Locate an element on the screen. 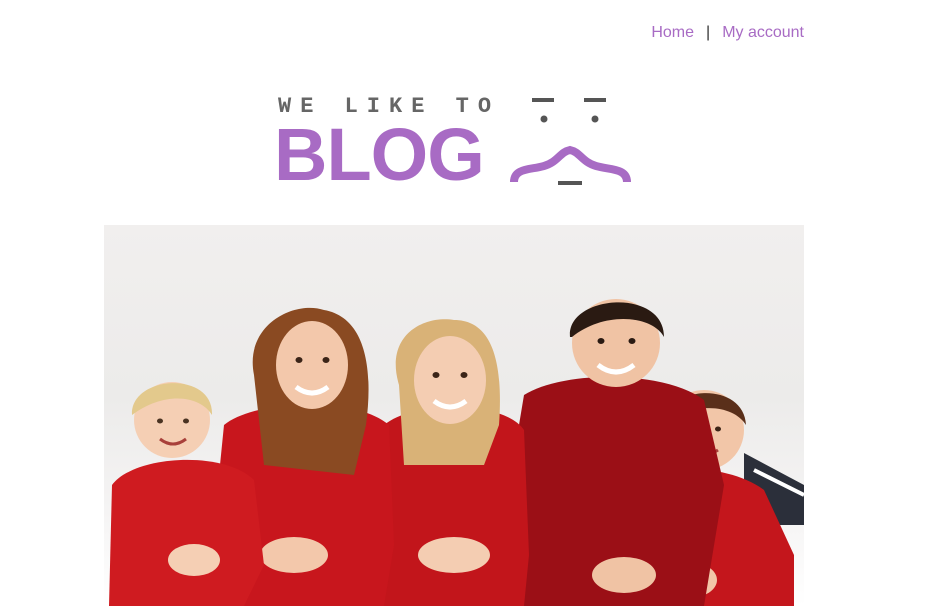 The width and height of the screenshot is (941, 606). nav-home-link: Home is located at coordinates (672, 33).